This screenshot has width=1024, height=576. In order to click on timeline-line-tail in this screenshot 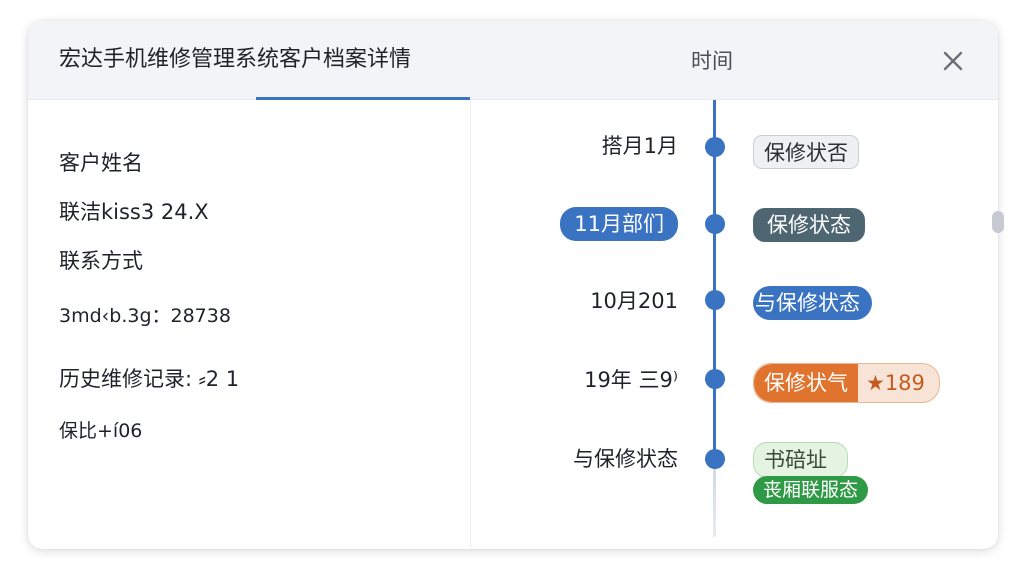, I will do `click(714, 497)`.